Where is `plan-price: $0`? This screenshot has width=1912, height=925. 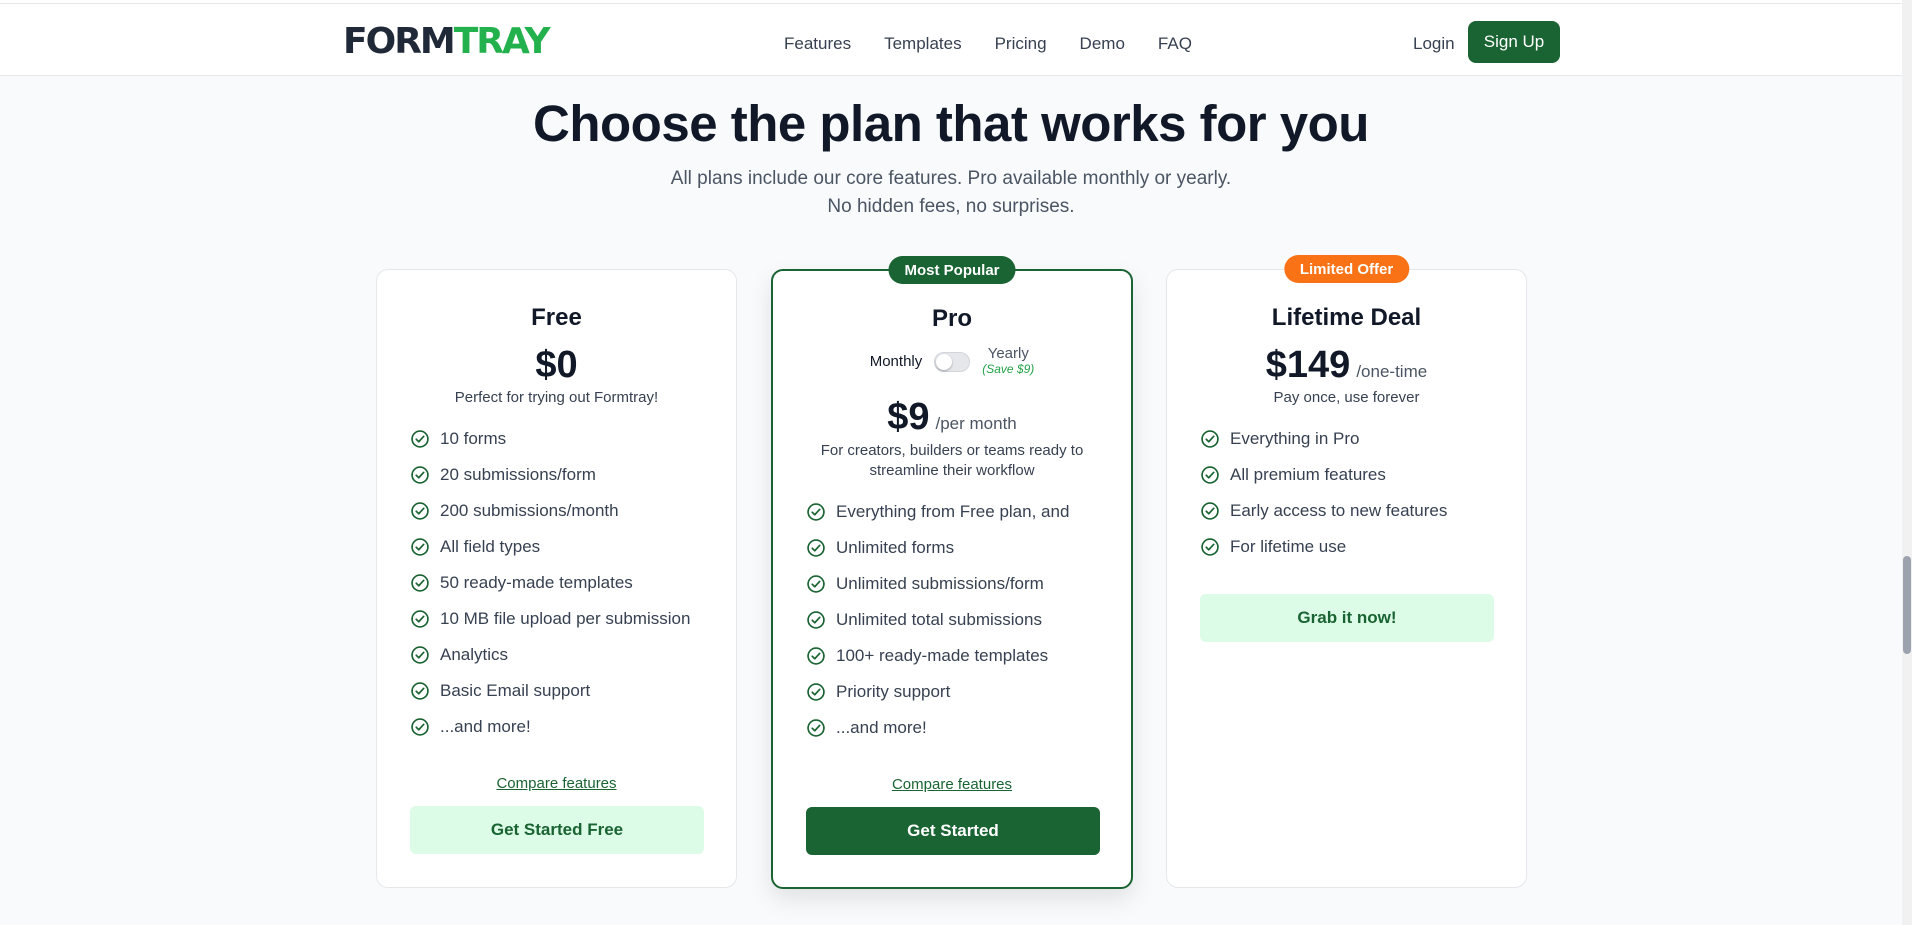 plan-price: $0 is located at coordinates (556, 365).